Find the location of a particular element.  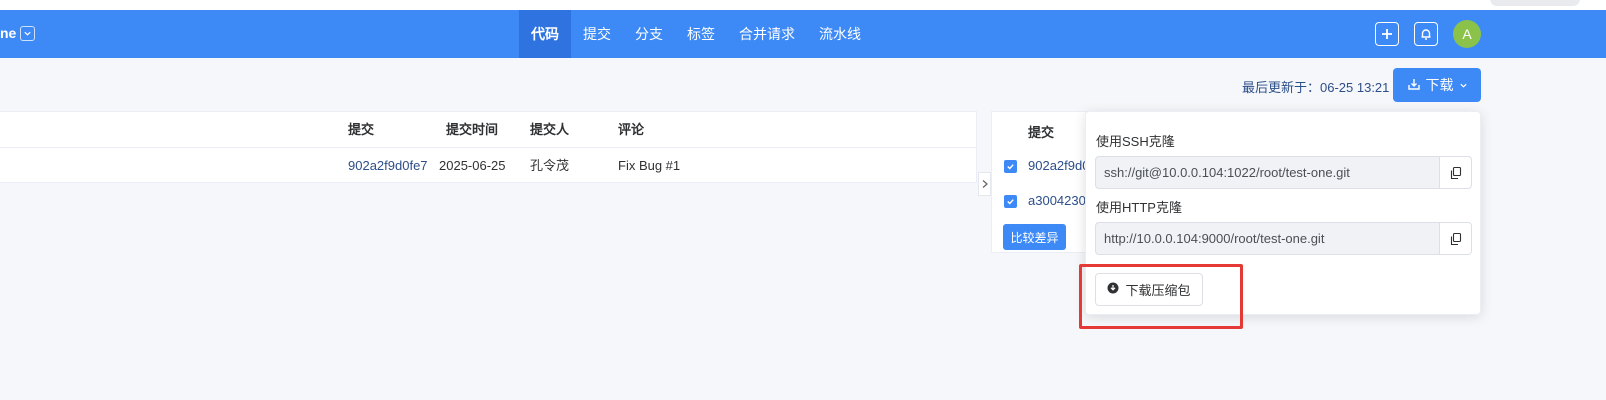

browser-chrome-strip is located at coordinates (803, 5).